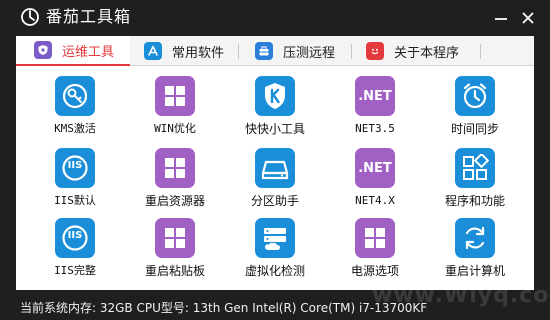 Image resolution: width=550 pixels, height=320 pixels. I want to click on tab-label: 关于本程序, so click(427, 53).